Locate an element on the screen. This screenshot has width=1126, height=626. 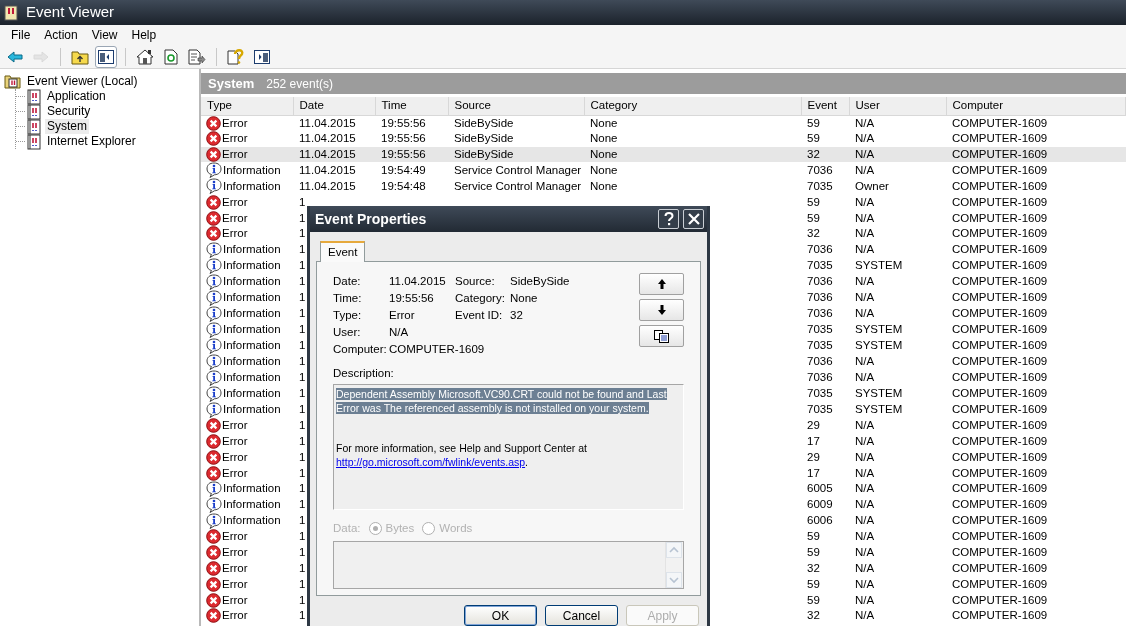
next-button is located at coordinates (661, 310).